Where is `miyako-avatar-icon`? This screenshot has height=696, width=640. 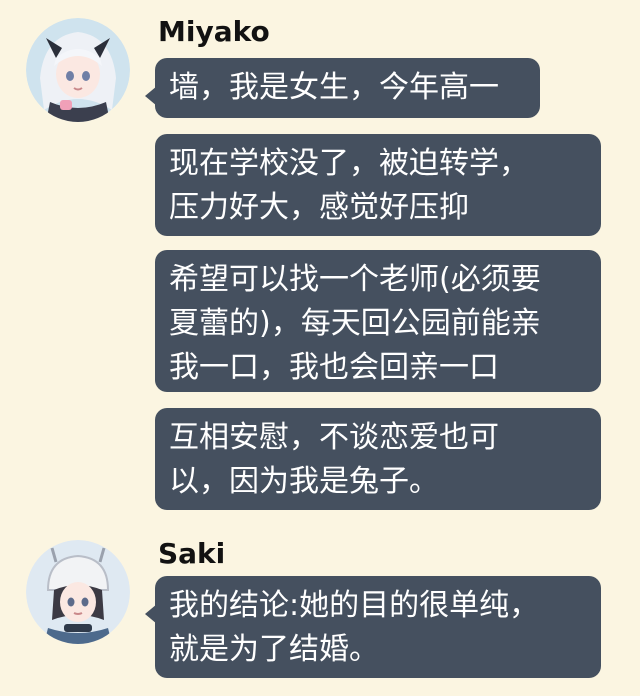 miyako-avatar-icon is located at coordinates (78, 70).